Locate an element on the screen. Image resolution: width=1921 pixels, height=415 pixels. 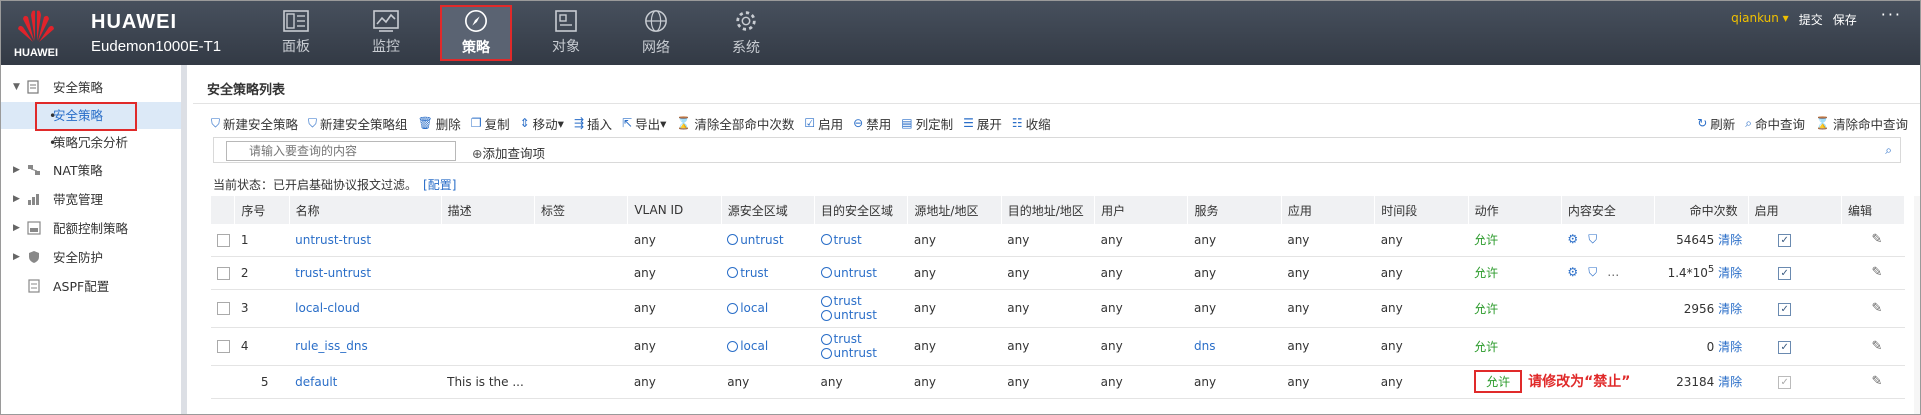
header-cell: 命中次数 is located at coordinates (1701, 210).